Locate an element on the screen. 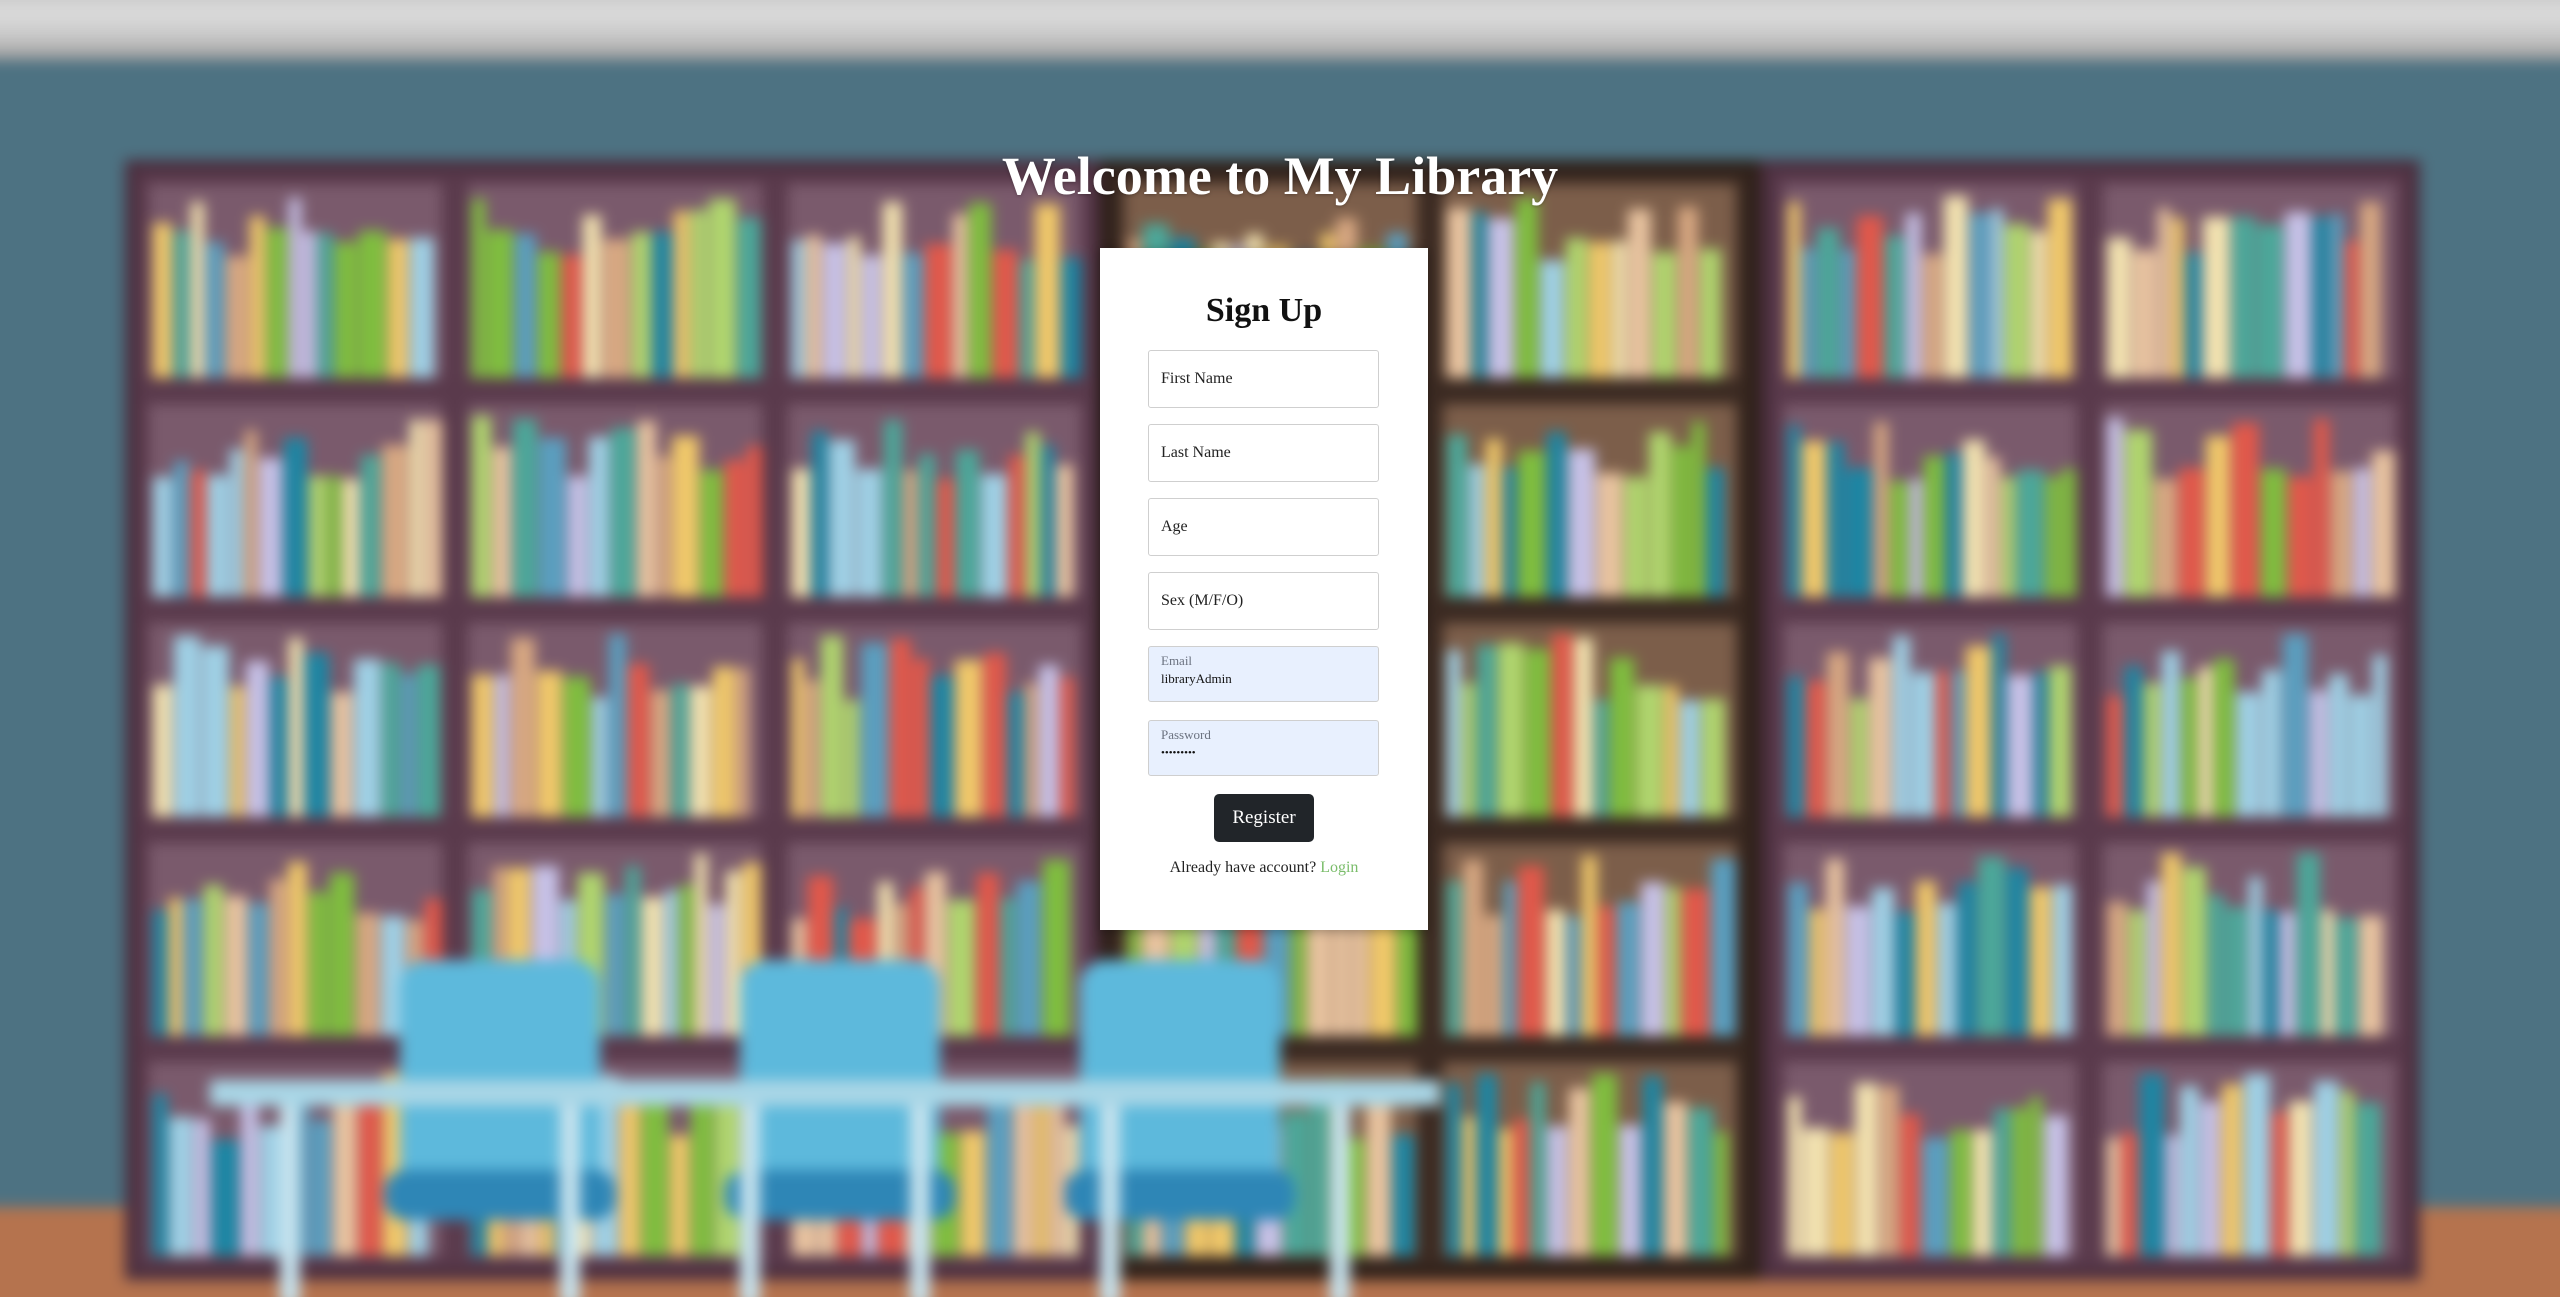 The height and width of the screenshot is (1297, 2560). form-title: Sign Up is located at coordinates (1264, 310).